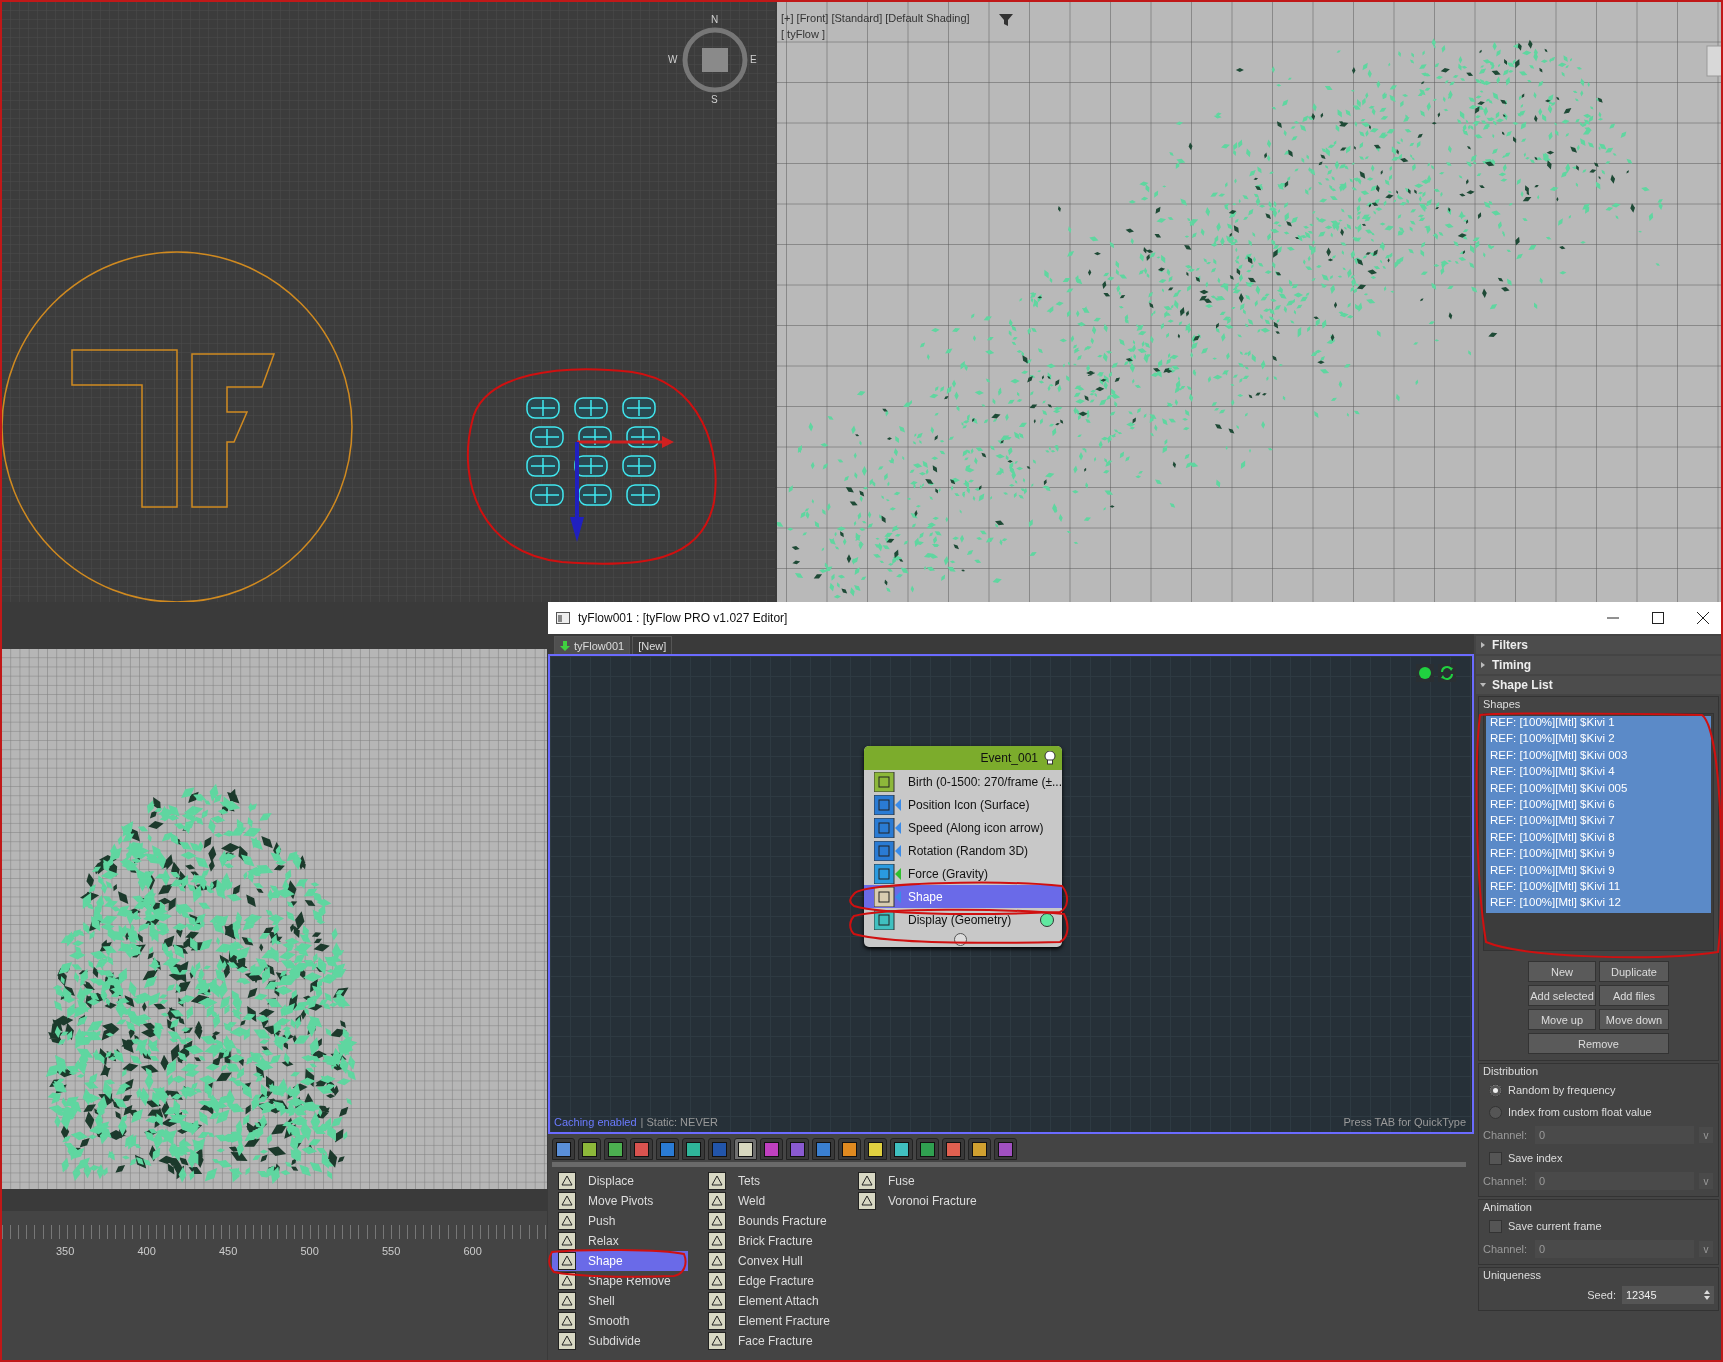 This screenshot has width=1723, height=1362. I want to click on compass-drawing, so click(715, 60).